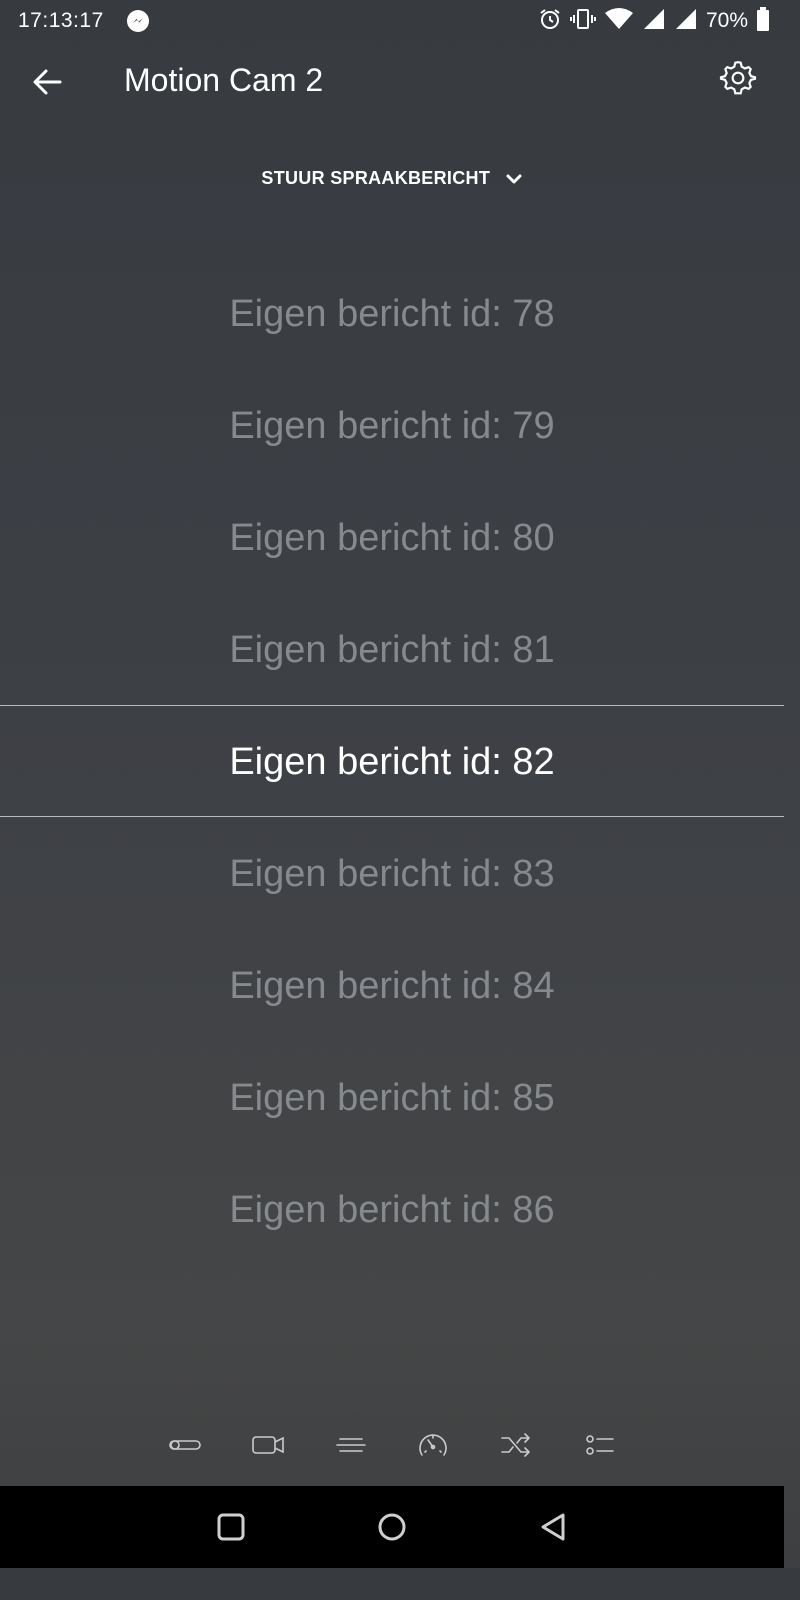 Image resolution: width=800 pixels, height=1600 pixels. I want to click on settings-button, so click(738, 78).